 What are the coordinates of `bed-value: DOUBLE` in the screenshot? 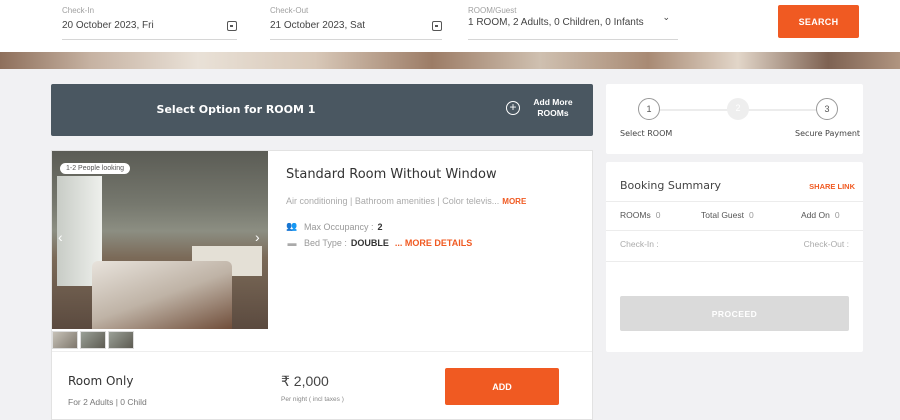 It's located at (369, 243).